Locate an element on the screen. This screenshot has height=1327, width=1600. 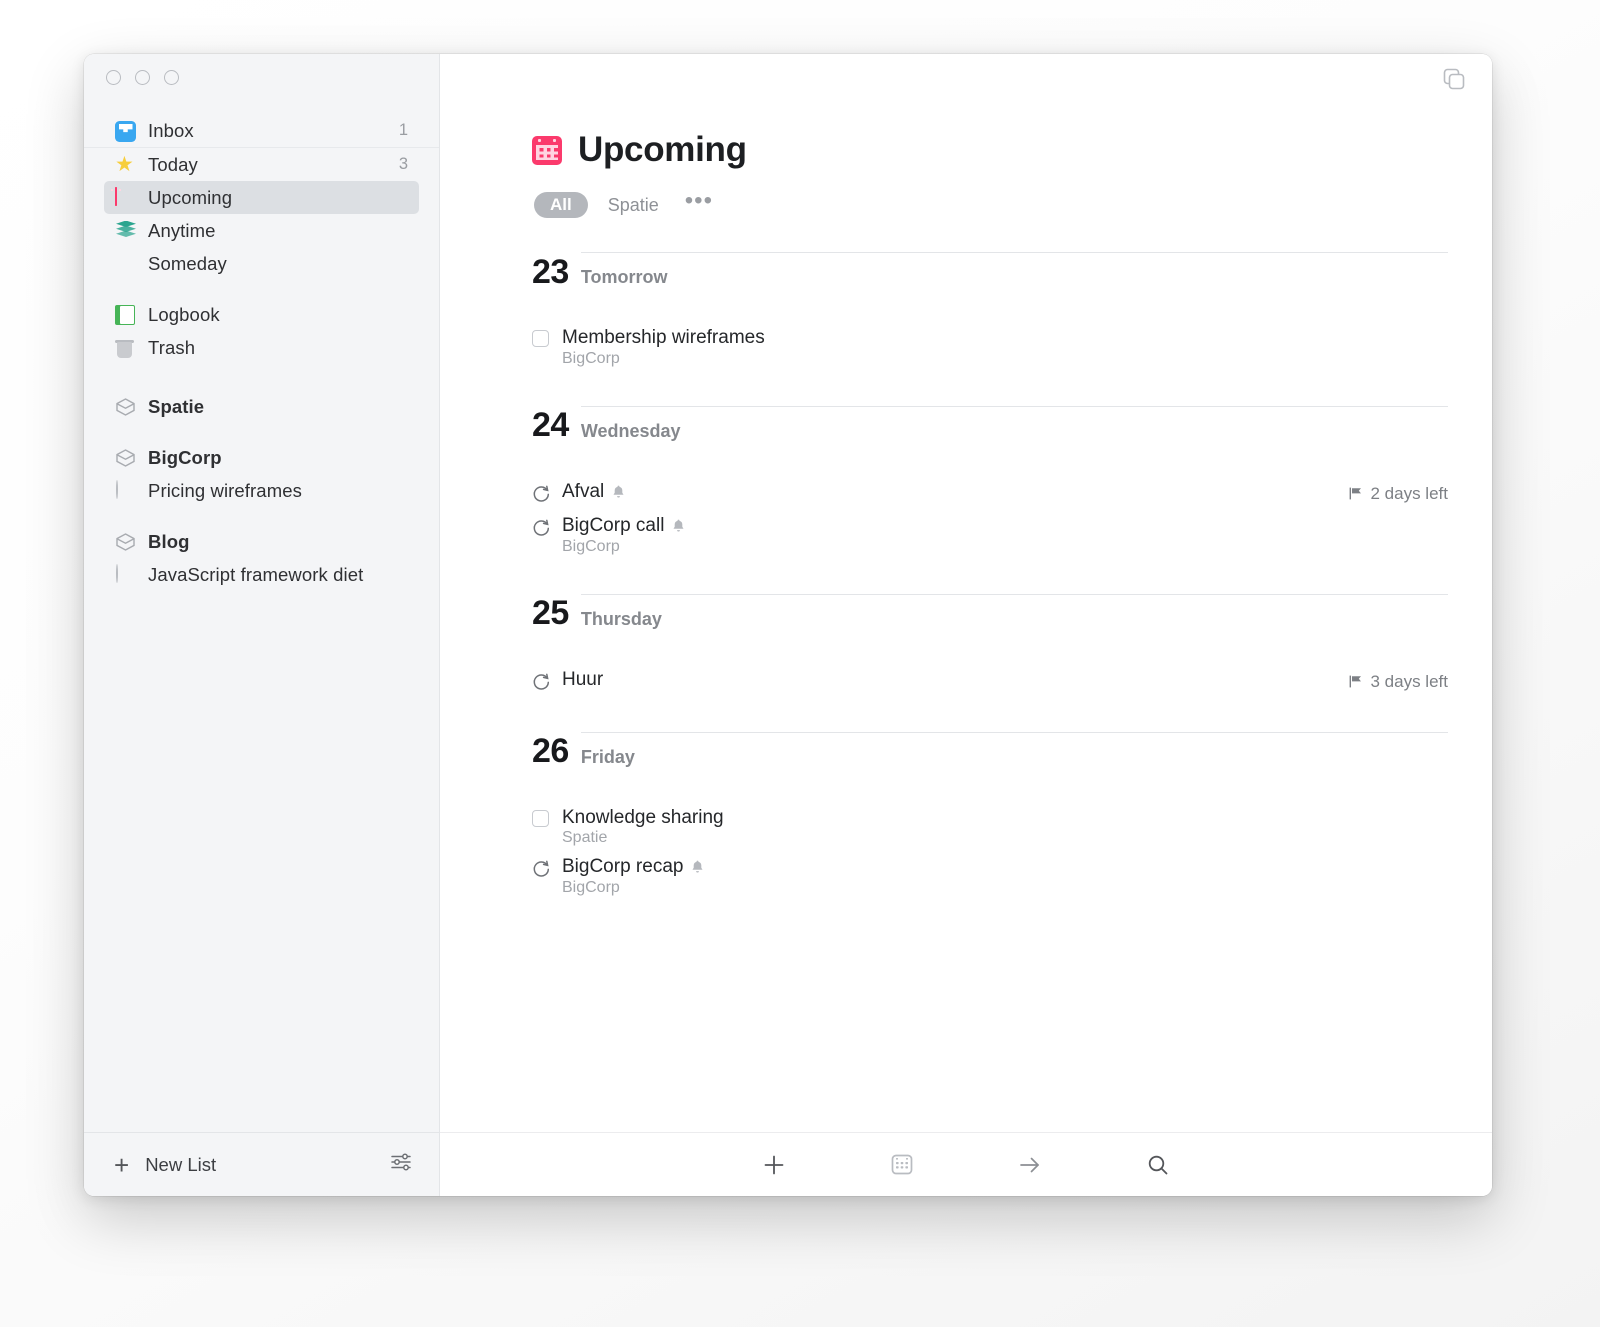
ellipsis-icon: ••• is located at coordinates (699, 202).